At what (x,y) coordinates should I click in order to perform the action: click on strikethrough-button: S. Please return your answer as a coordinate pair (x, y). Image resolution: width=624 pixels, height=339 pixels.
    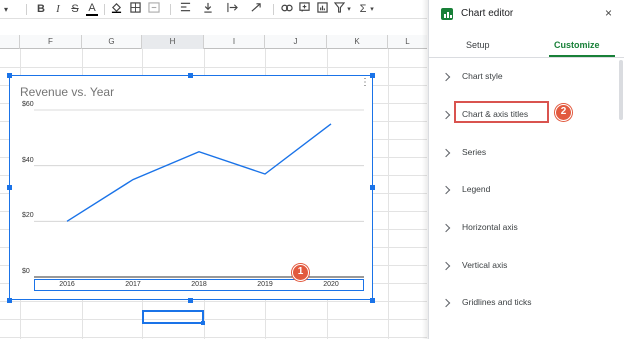
    Looking at the image, I should click on (75, 9).